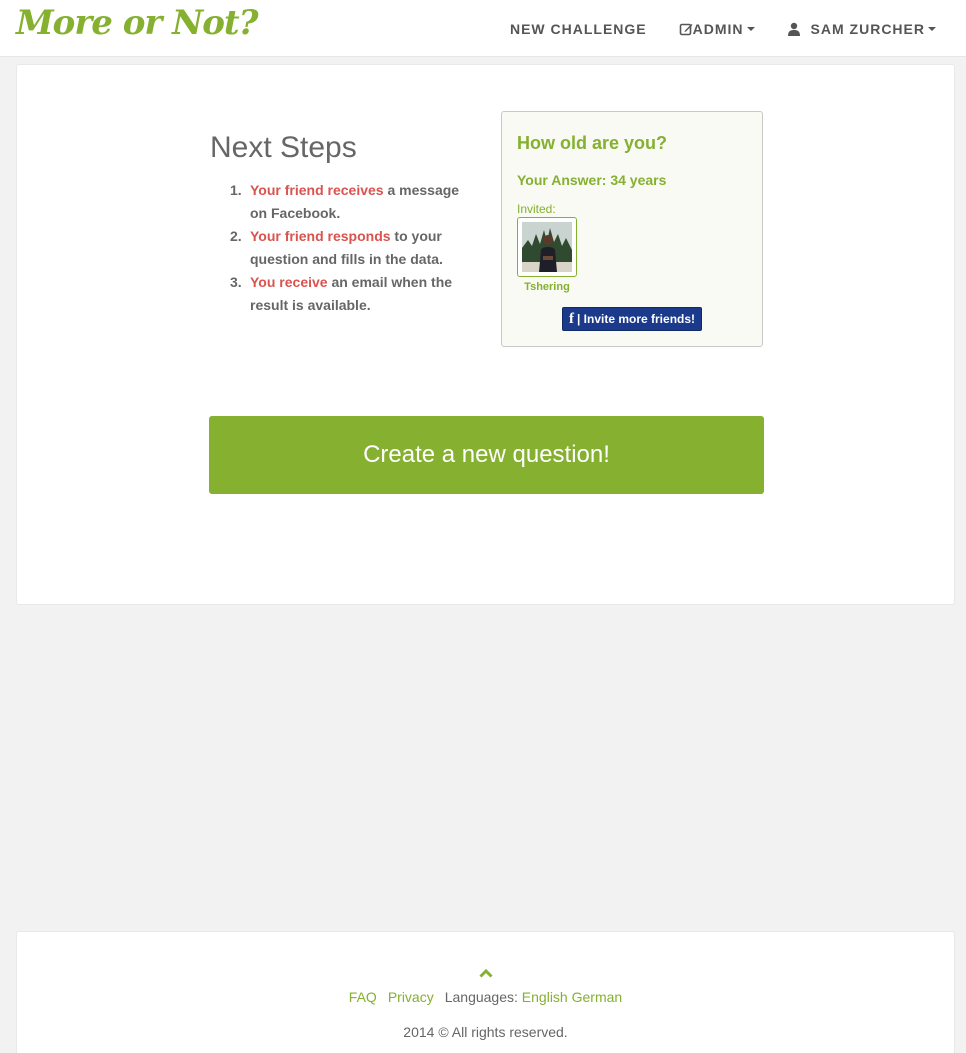  I want to click on invite-friends-button: f | Invite more friends!, so click(632, 319).